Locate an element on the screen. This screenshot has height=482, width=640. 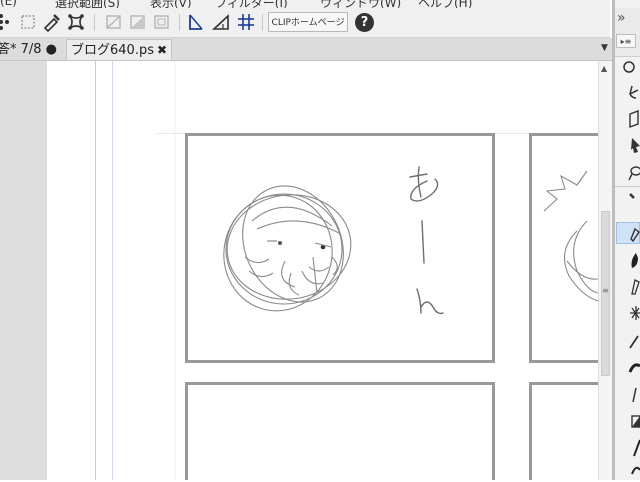
menu-item-view: 表示(V) is located at coordinates (171, 4).